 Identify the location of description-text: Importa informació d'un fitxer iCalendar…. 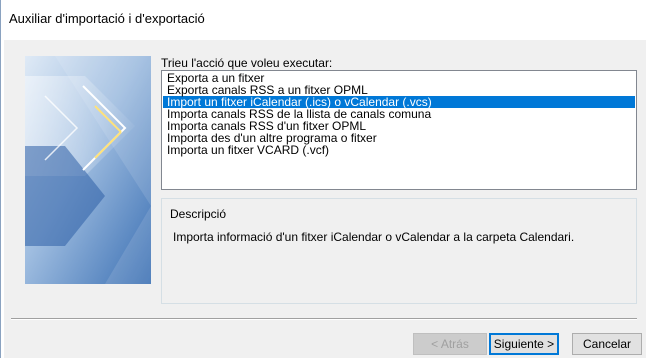
(374, 237).